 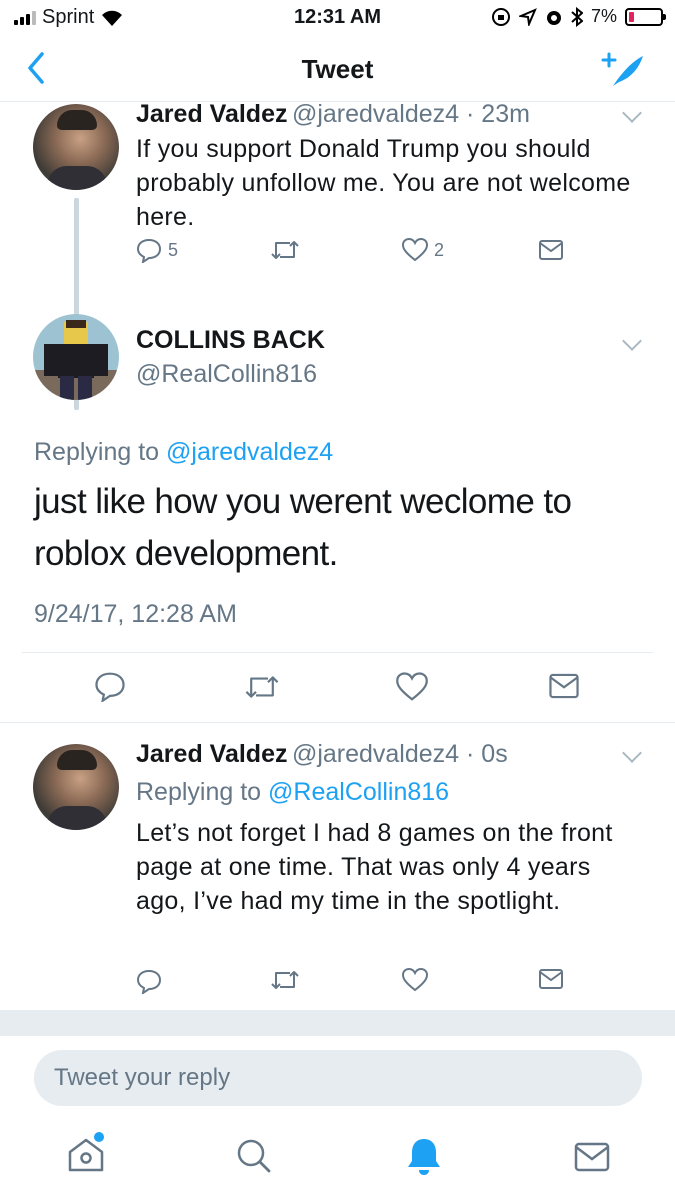 What do you see at coordinates (505, 114) in the screenshot?
I see `tweet-time: 23m` at bounding box center [505, 114].